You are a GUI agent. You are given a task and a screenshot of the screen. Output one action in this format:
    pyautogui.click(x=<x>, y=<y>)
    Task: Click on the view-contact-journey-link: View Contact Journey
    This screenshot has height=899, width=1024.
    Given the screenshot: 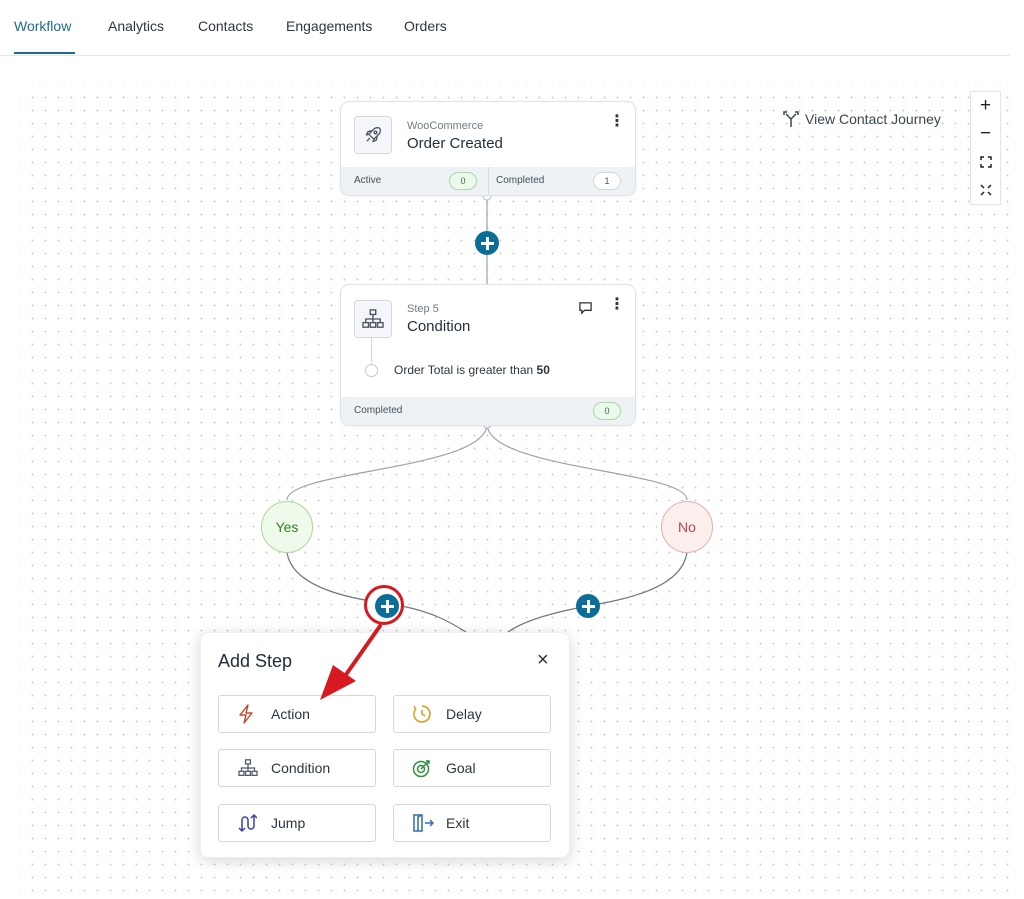 What is the action you would take?
    pyautogui.click(x=862, y=119)
    